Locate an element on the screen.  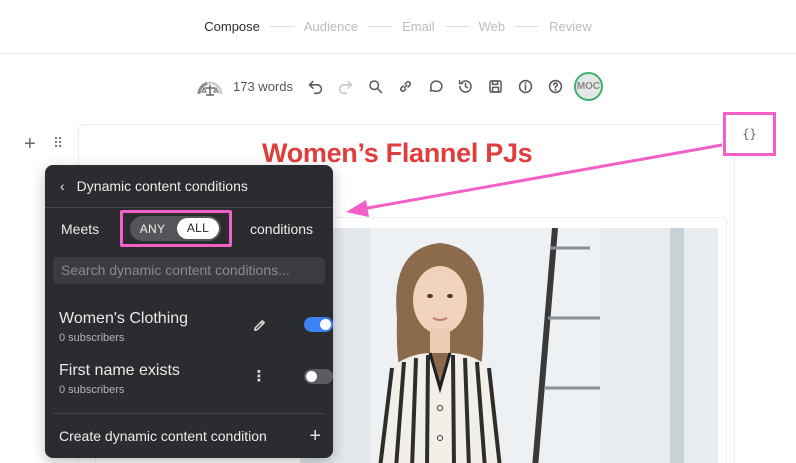
search-icon is located at coordinates (376, 86).